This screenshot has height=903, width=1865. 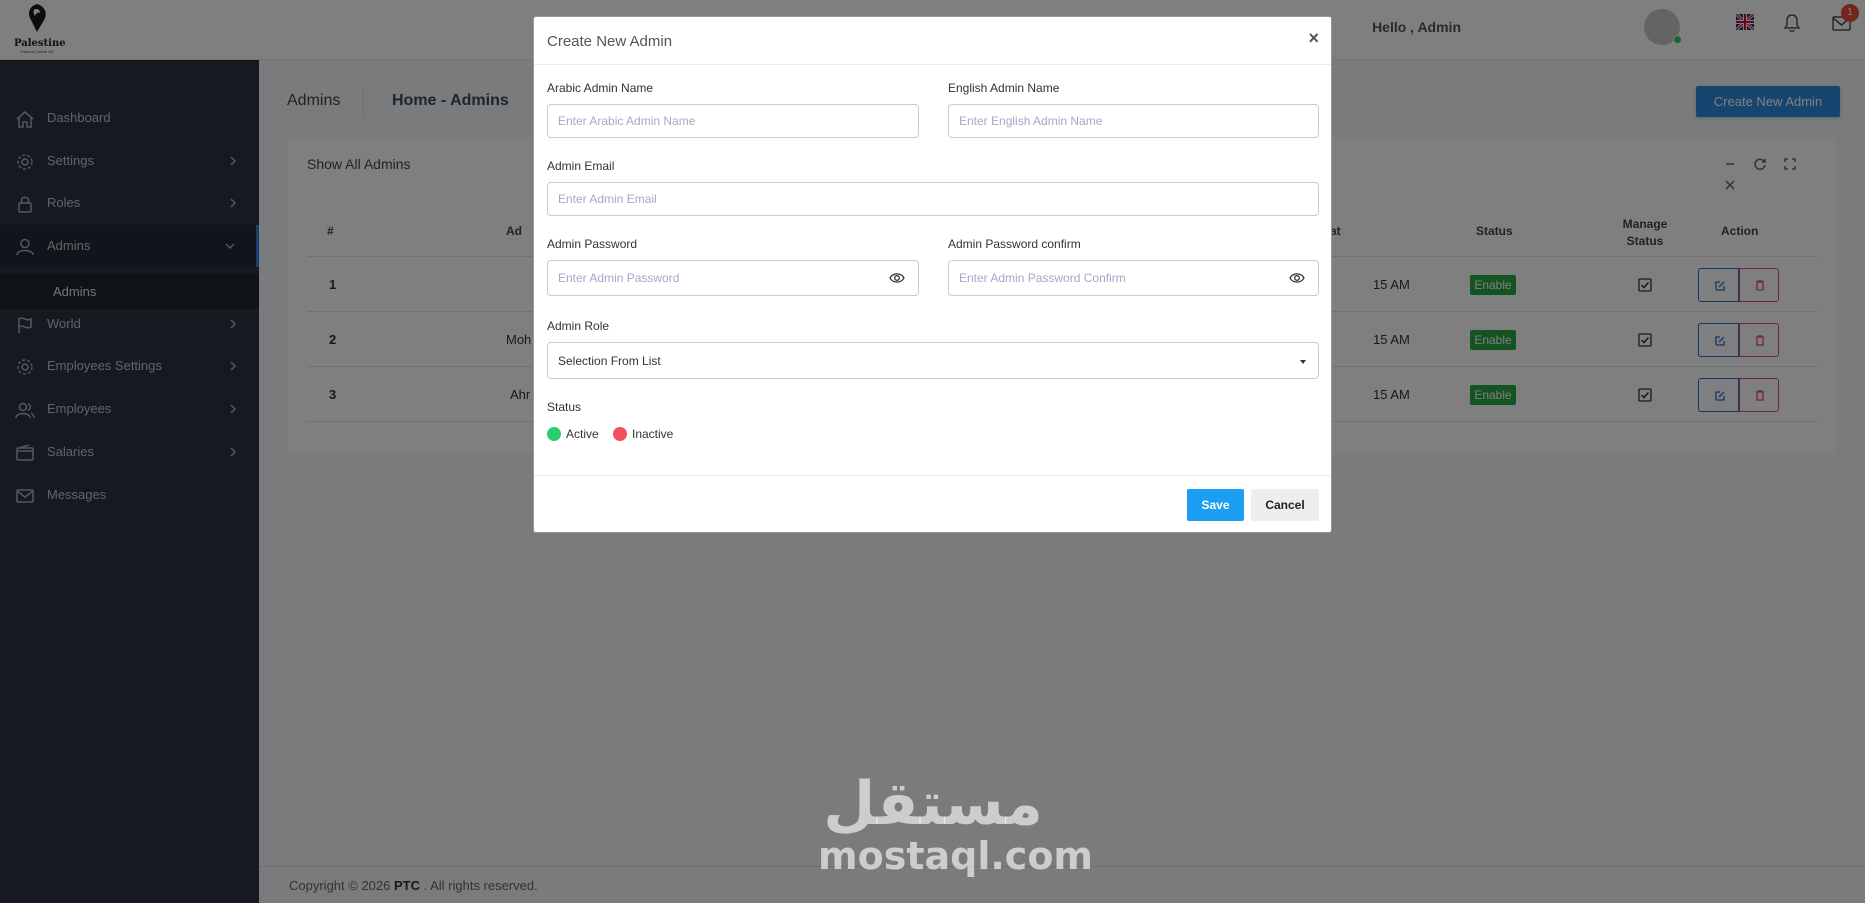 I want to click on english-name-input, so click(x=1133, y=121).